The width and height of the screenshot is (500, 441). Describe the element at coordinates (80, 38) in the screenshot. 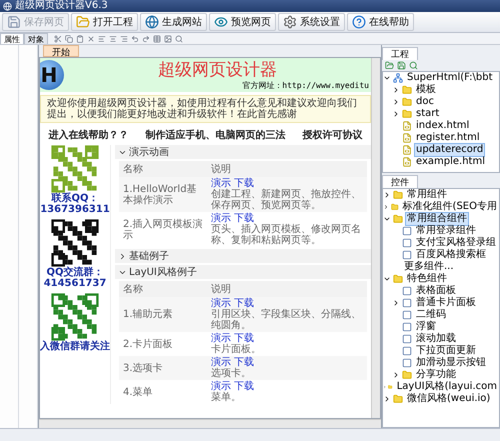

I see `paste-icon` at that location.